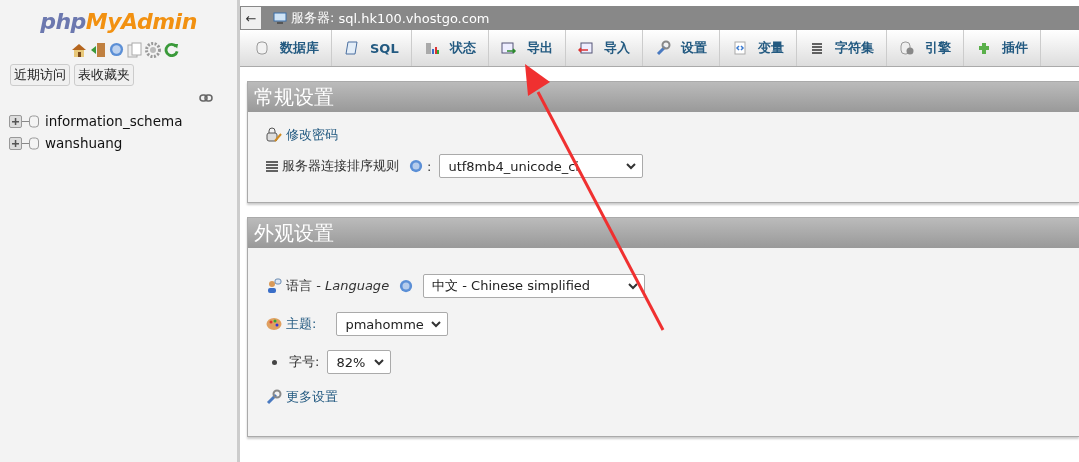 The height and width of the screenshot is (462, 1079). Describe the element at coordinates (312, 397) in the screenshot. I see `more-settings-link: 更多设置` at that location.